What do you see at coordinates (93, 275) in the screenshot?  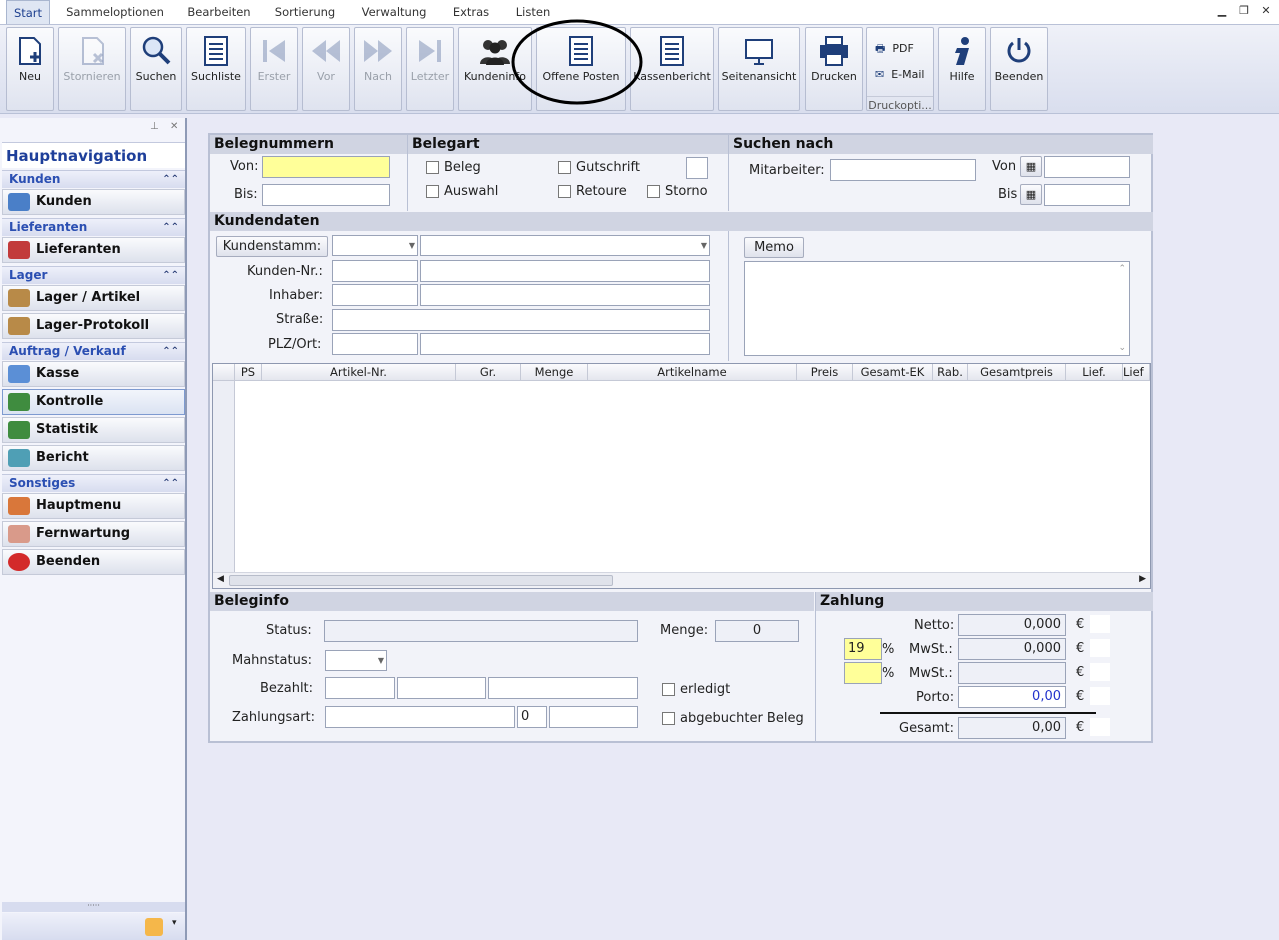 I see `group-lager: Lager ⌃⌃` at bounding box center [93, 275].